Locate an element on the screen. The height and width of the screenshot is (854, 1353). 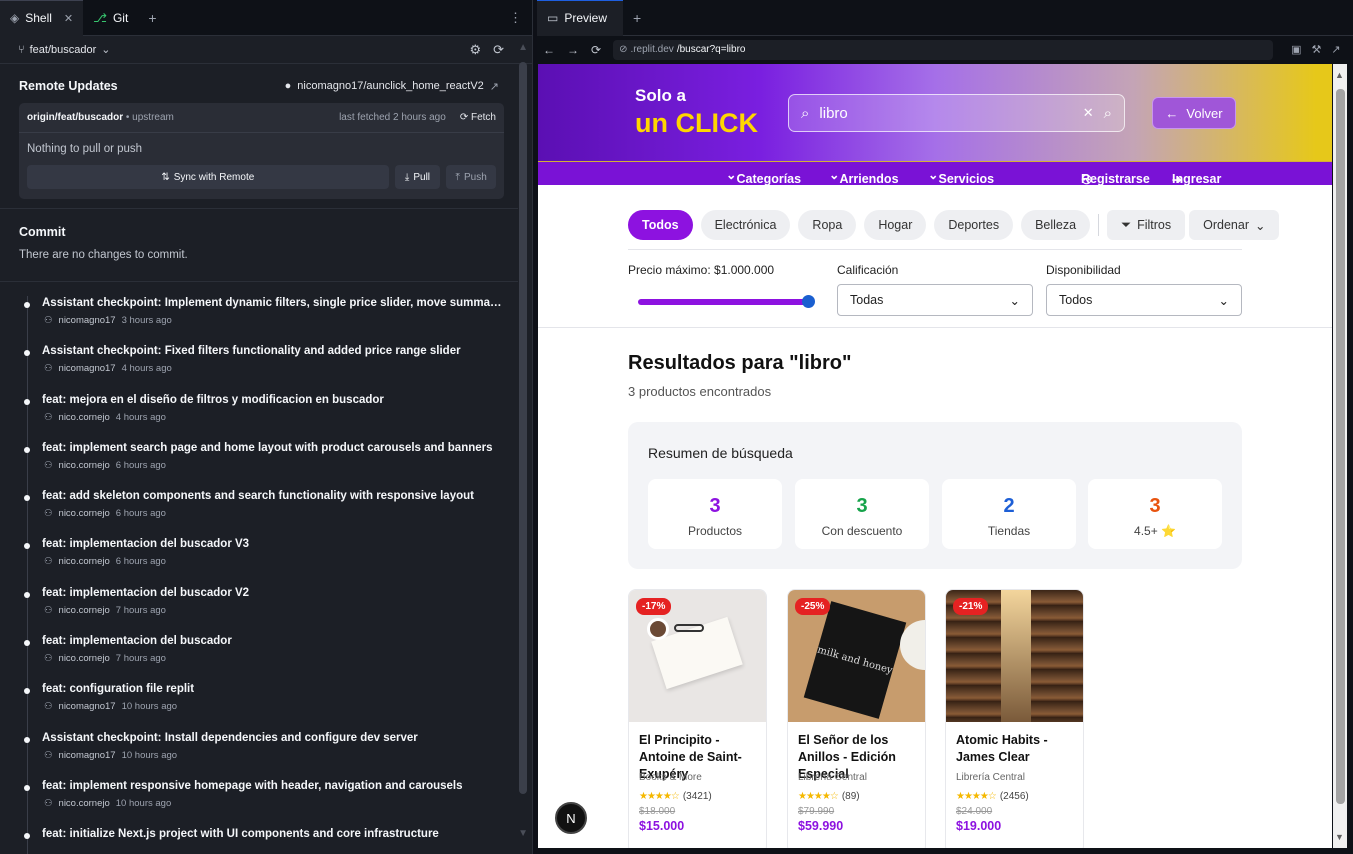
more-icon: ⋮ is located at coordinates (515, 18).